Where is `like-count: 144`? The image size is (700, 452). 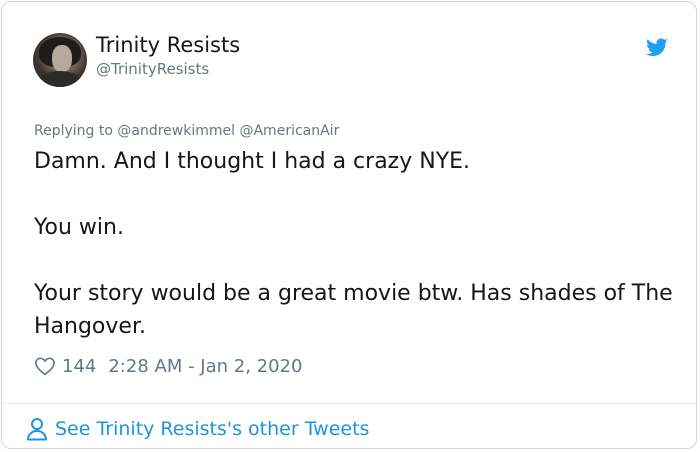
like-count: 144 is located at coordinates (79, 366).